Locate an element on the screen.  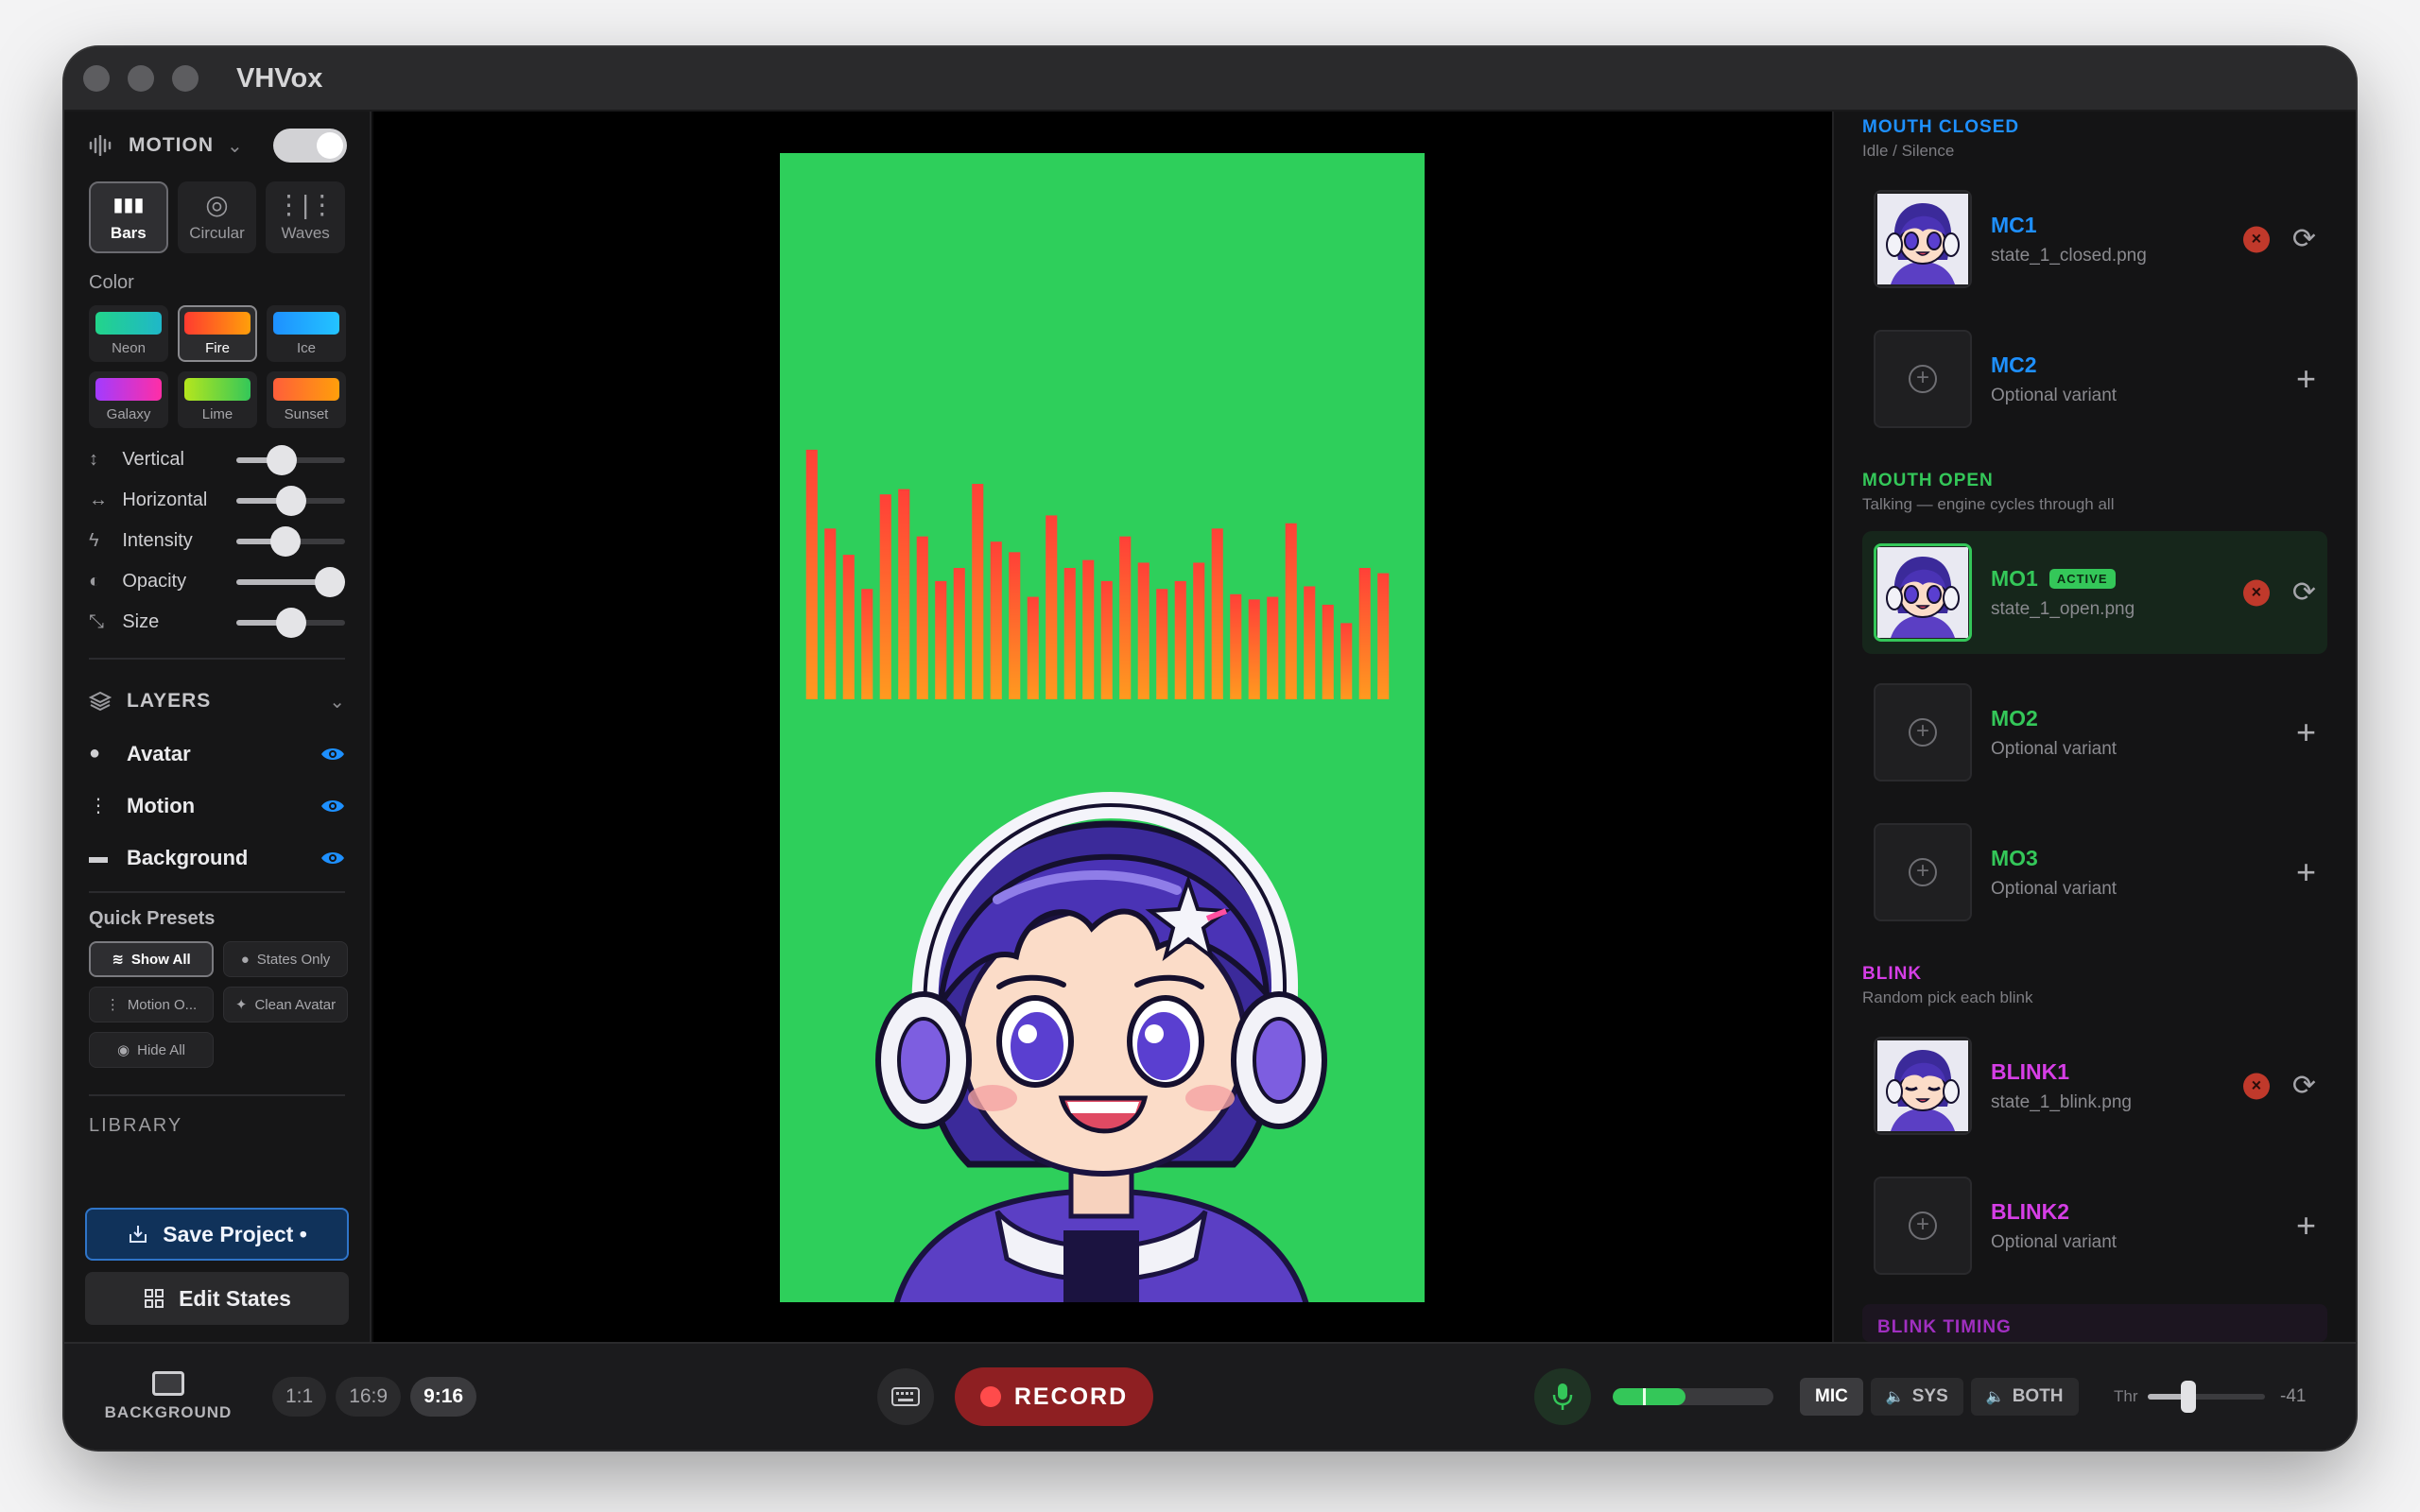
state-name-label: MO2 is located at coordinates (2014, 717).